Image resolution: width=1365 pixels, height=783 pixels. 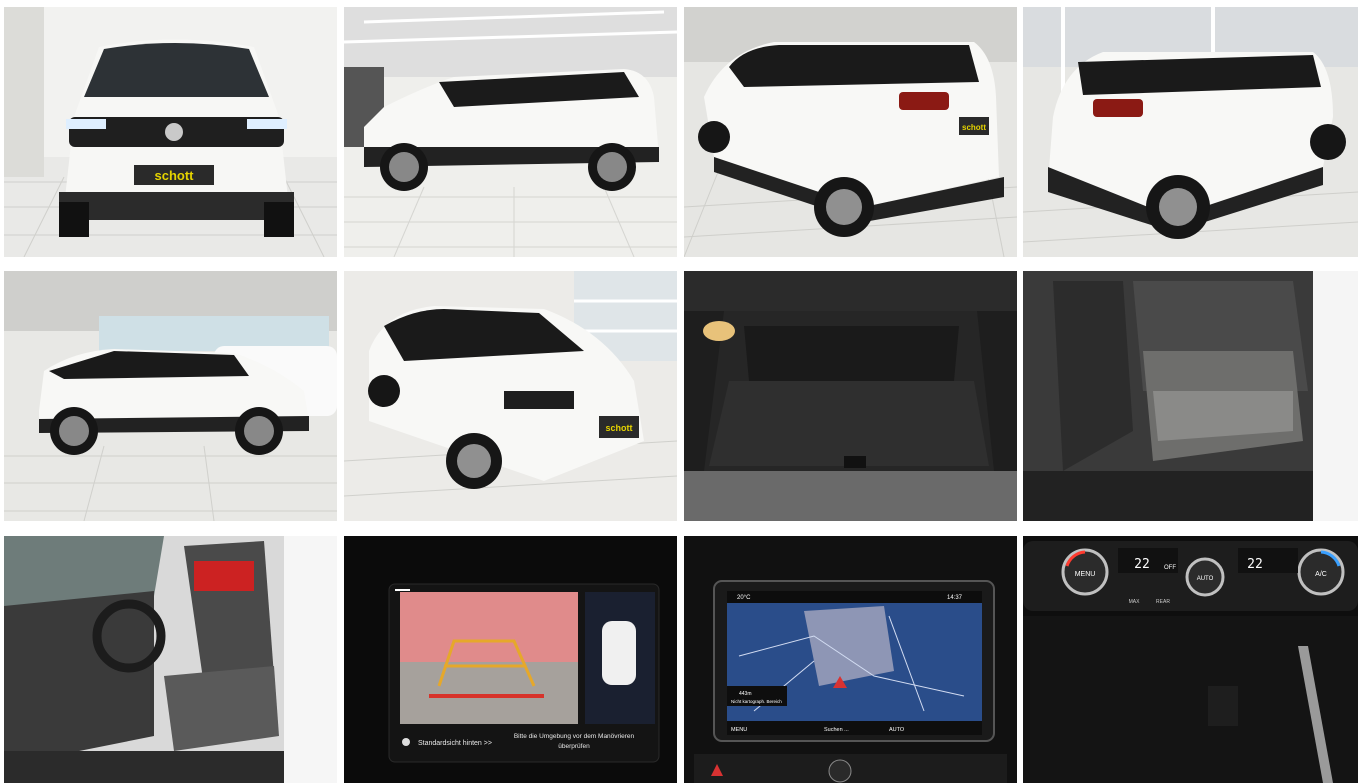 I want to click on rear-three-quarter-left-image: schott, so click(x=850, y=132).